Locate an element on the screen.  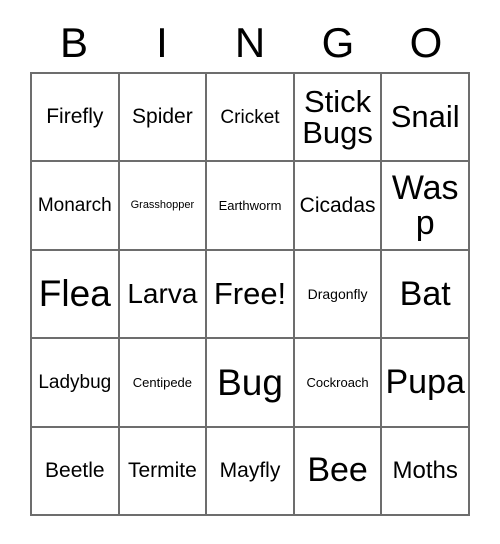
bingo-cell: Centipede is located at coordinates (163, 383).